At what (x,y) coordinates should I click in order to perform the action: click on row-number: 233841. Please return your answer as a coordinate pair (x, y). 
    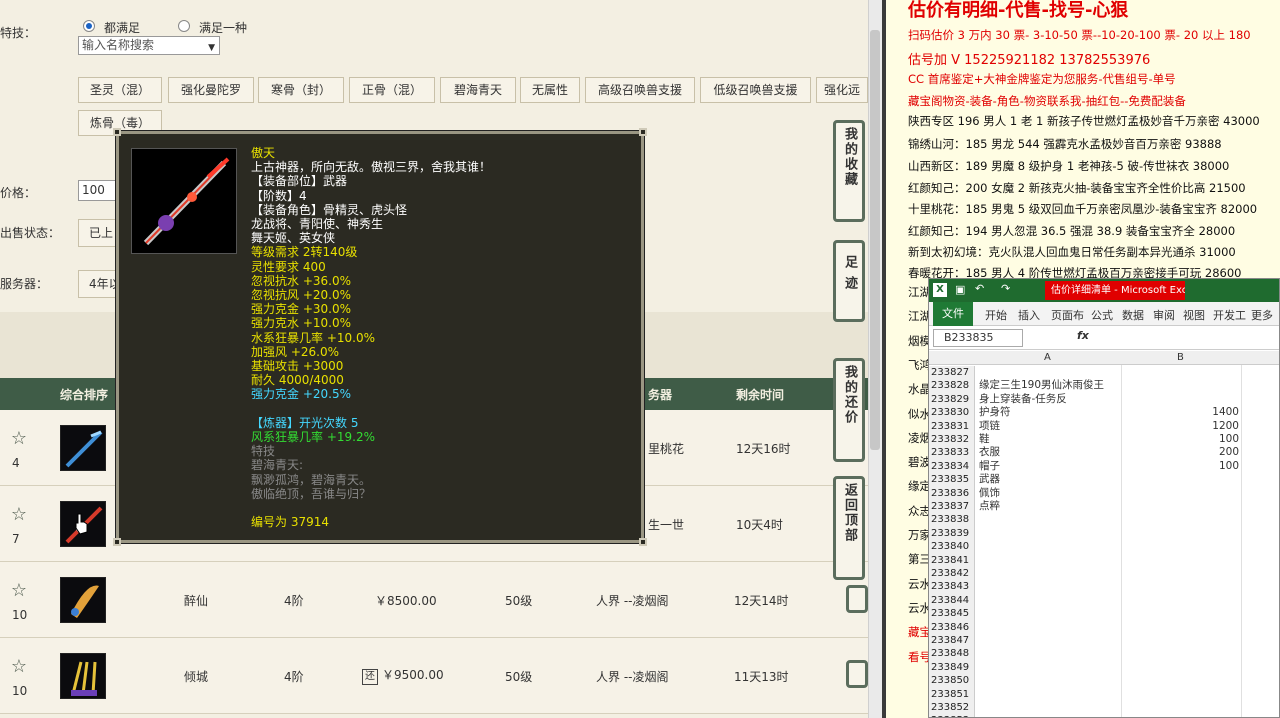
    Looking at the image, I should click on (952, 560).